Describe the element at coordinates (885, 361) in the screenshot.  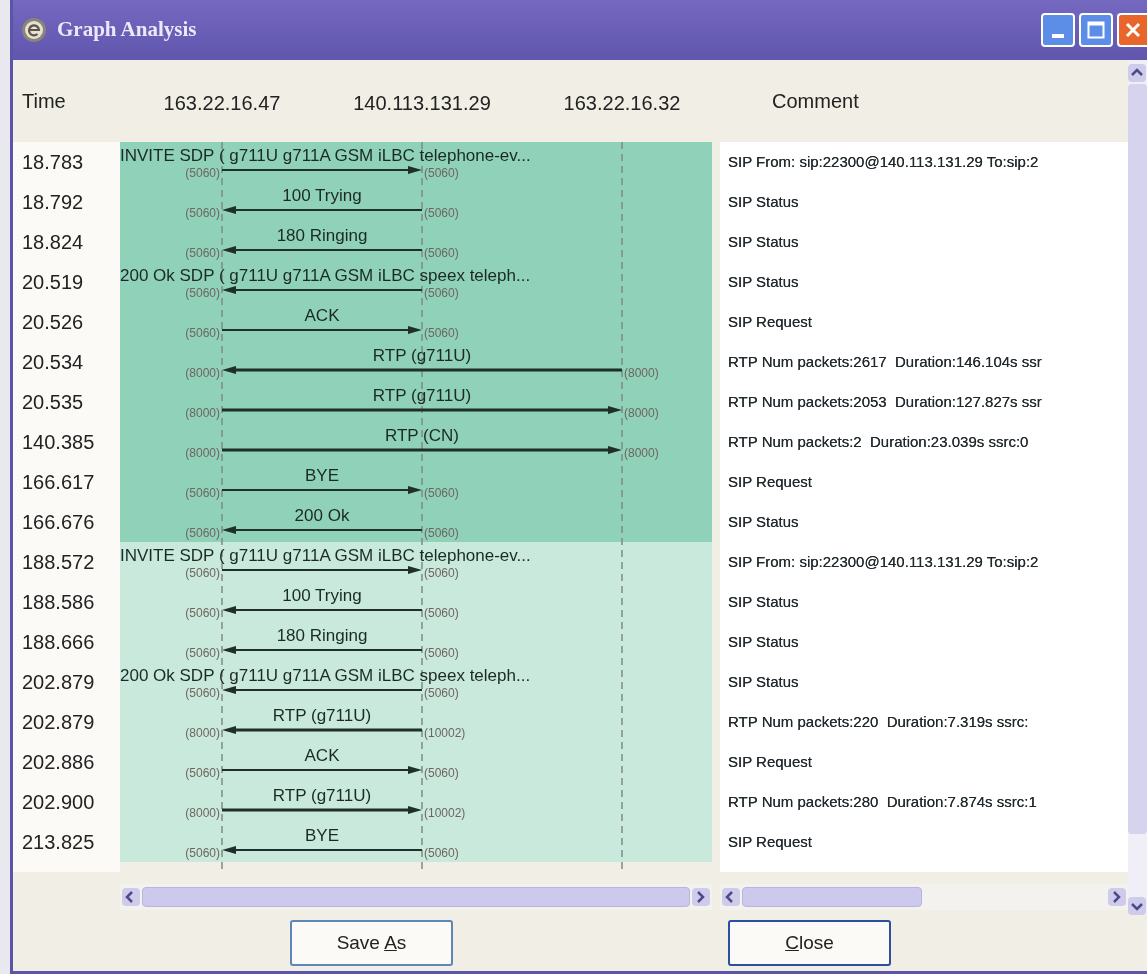
I see `comment-cell-text: RTP Num packets:2617 Duration:146.104s ssr` at that location.